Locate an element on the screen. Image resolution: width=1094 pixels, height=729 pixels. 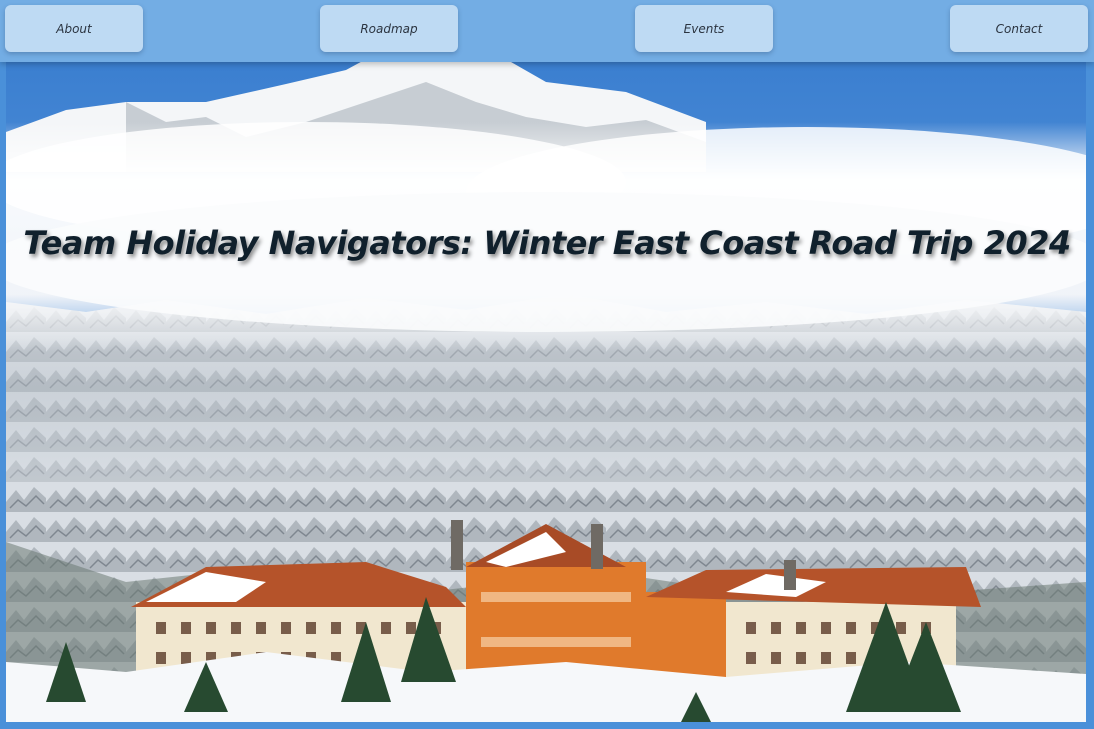
nav-button-contact: Contact is located at coordinates (1019, 28).